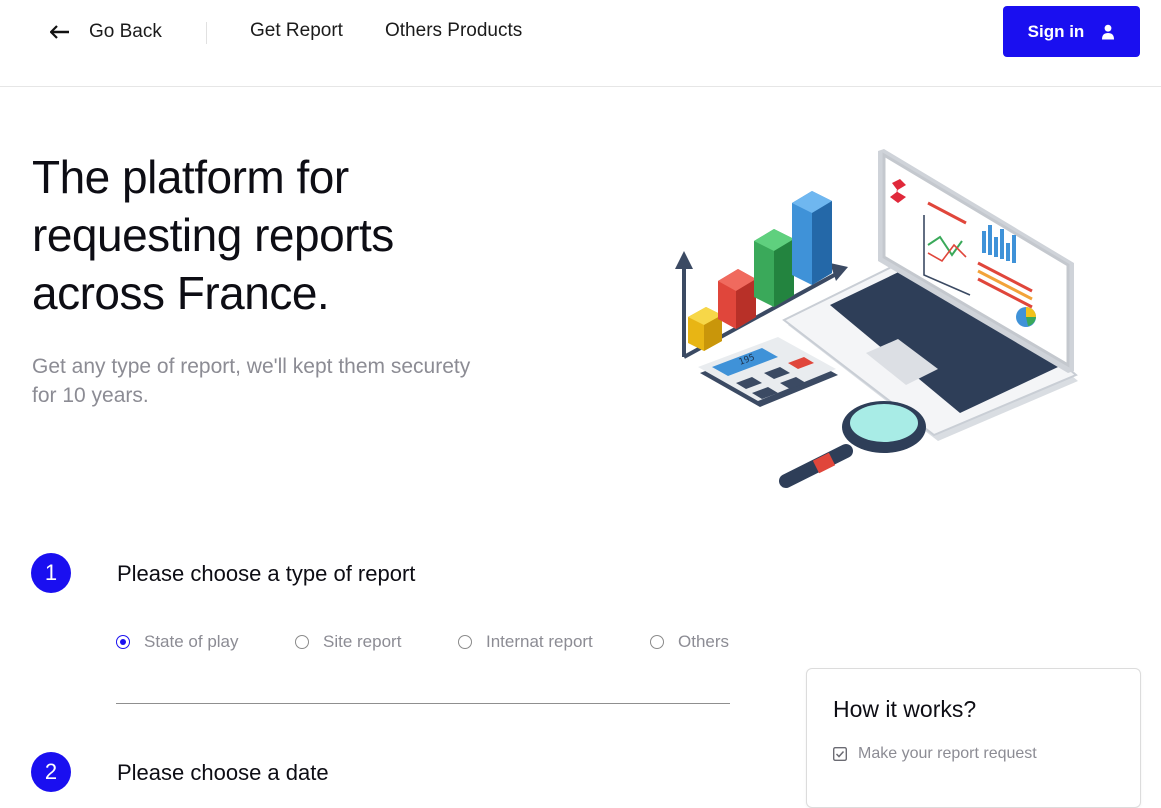 This screenshot has height=808, width=1161. Describe the element at coordinates (125, 31) in the screenshot. I see `go-back-label: Go Back` at that location.